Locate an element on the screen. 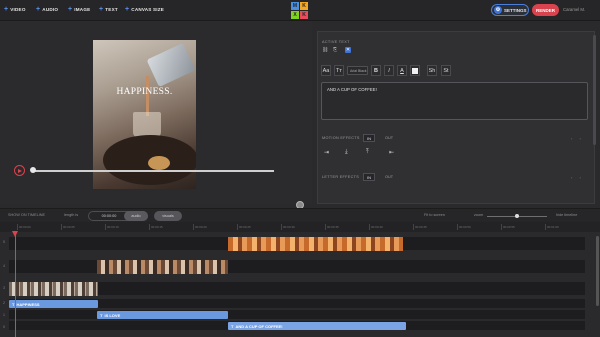 This screenshot has height=337, width=600. slide-left-icon: ⇤ is located at coordinates (391, 152).